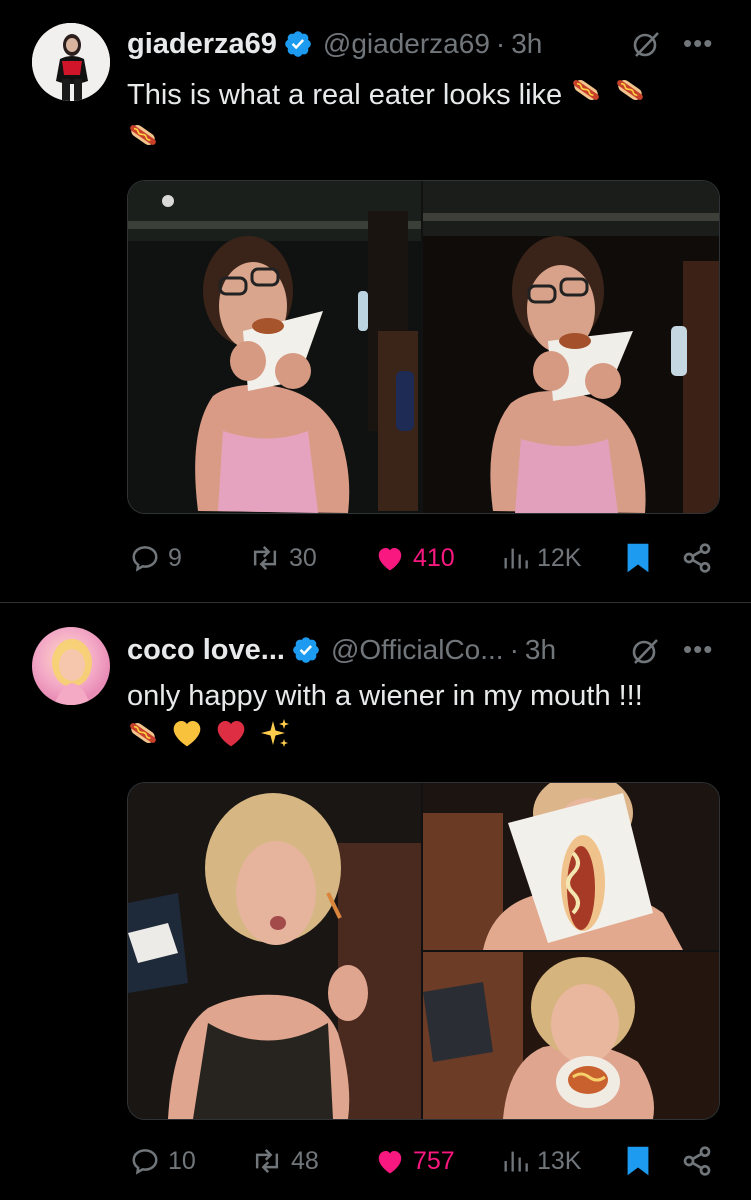  I want to click on view-count: 12K, so click(559, 557).